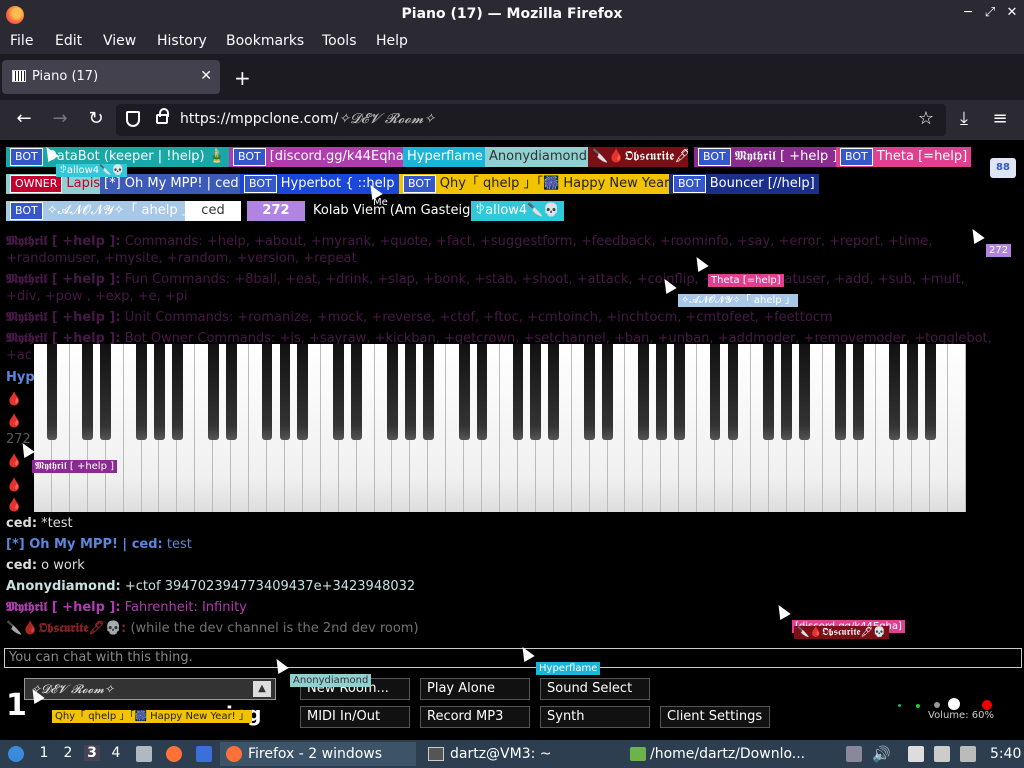 The image size is (1024, 768). I want to click on firefox-launcher-icon, so click(174, 754).